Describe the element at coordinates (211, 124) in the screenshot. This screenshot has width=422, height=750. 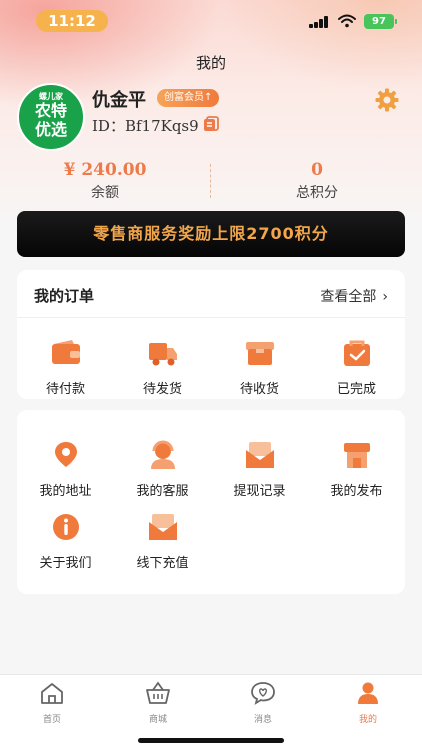
I see `copy-icon` at that location.